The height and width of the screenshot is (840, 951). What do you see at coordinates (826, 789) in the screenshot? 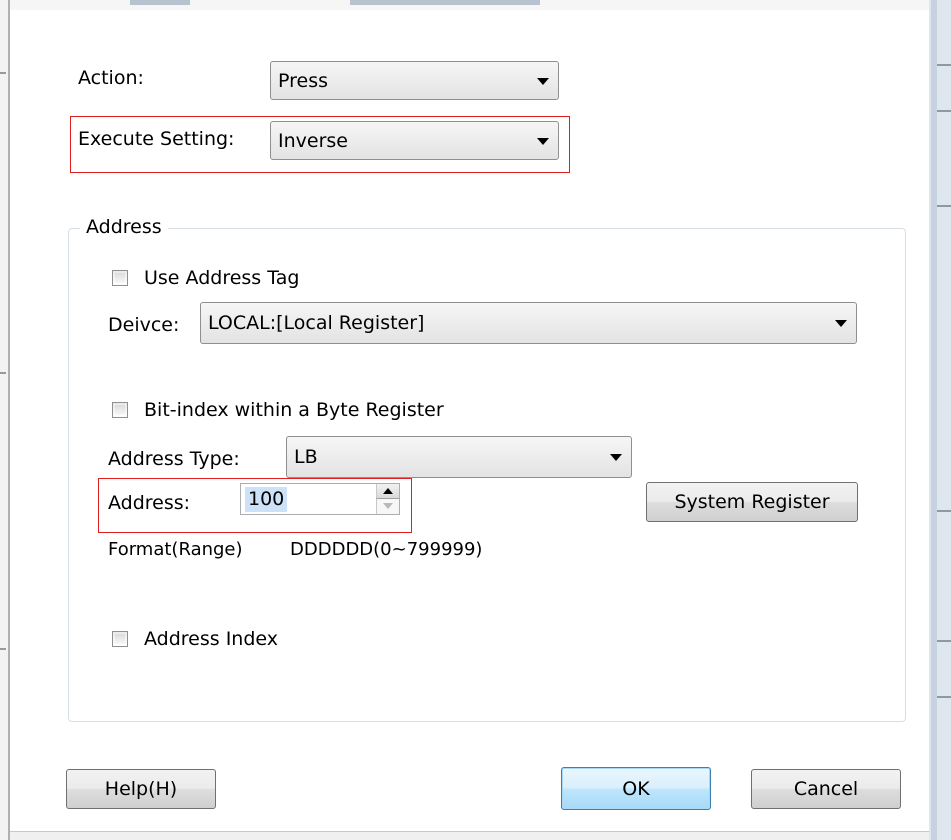
I see `cancel-button: Cancel` at bounding box center [826, 789].